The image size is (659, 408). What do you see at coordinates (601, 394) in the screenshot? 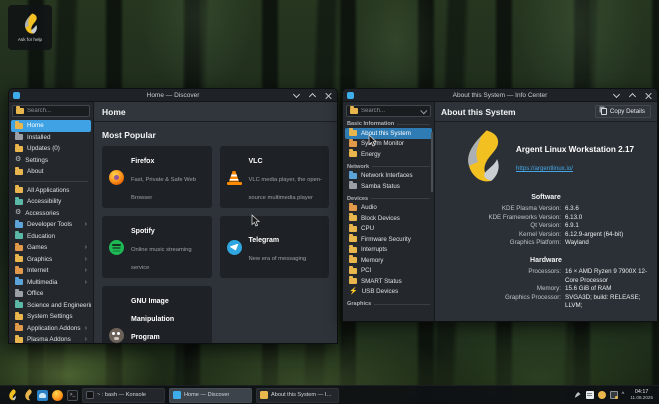
I see `tray-status-icon` at bounding box center [601, 394].